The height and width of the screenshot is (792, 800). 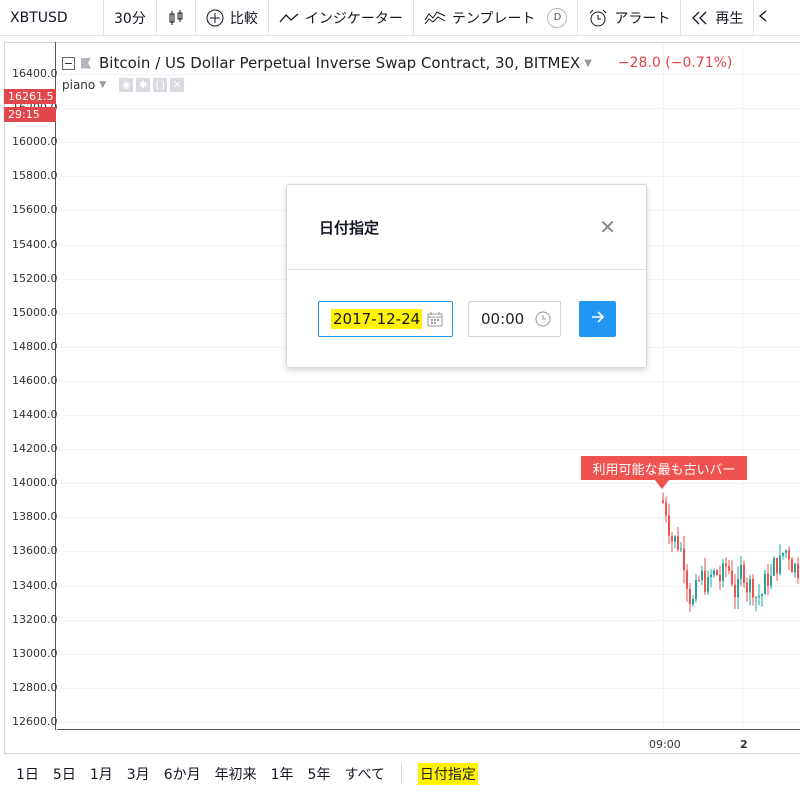 What do you see at coordinates (27, 774) in the screenshot?
I see `range-1d: 1日` at bounding box center [27, 774].